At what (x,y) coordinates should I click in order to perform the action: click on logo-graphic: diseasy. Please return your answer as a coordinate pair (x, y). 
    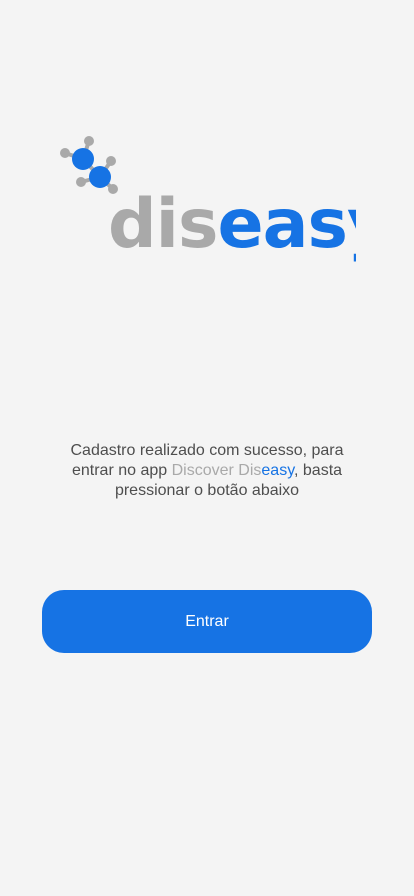
    Looking at the image, I should click on (208, 200).